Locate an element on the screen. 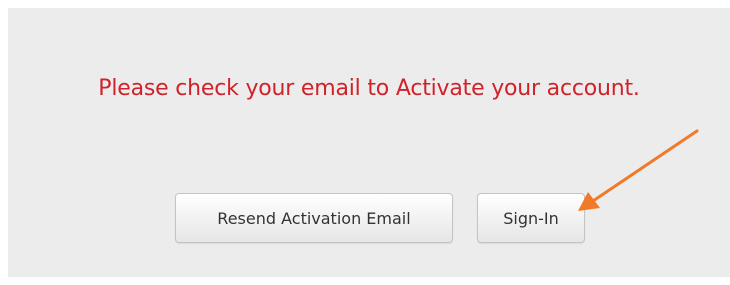 The image size is (730, 285). resend-activation-email-button: Resend Activation Email is located at coordinates (314, 218).